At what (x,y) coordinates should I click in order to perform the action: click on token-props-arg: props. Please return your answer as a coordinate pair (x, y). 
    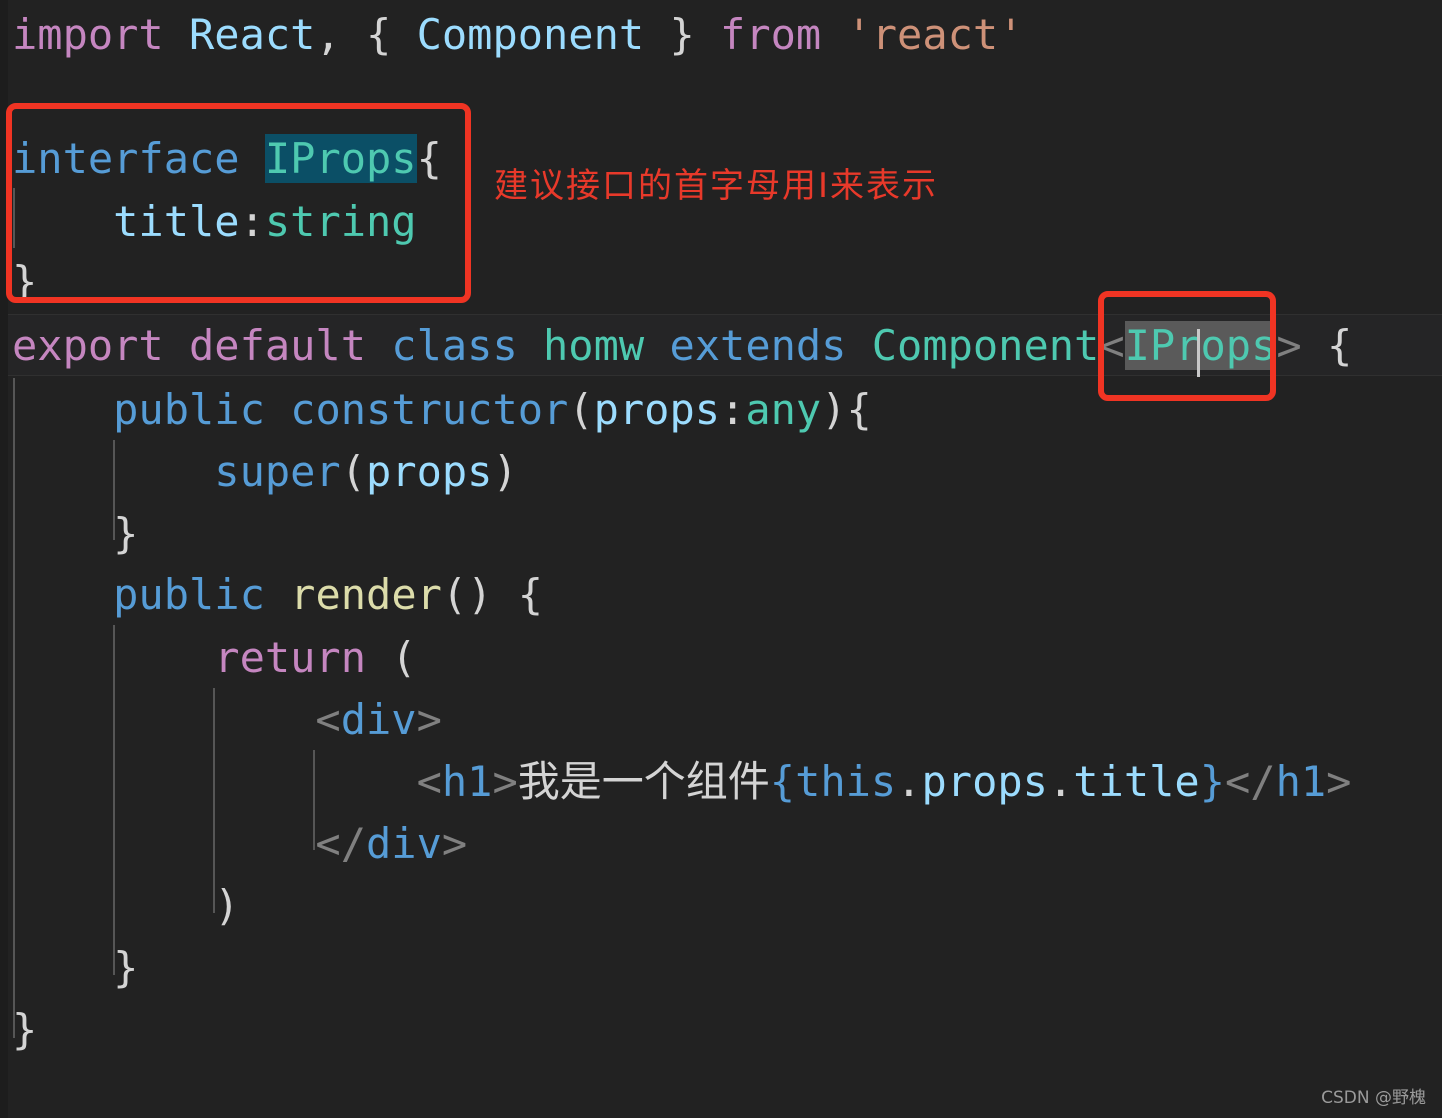
    Looking at the image, I should click on (429, 471).